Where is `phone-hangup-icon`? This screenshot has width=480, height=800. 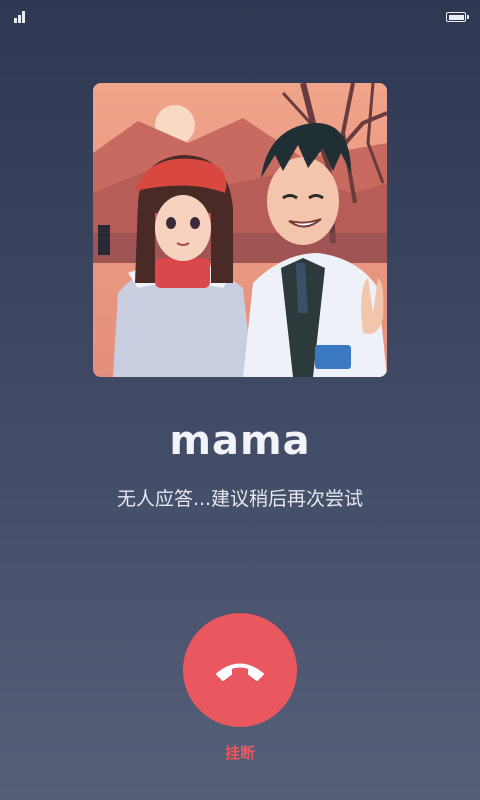
phone-hangup-icon is located at coordinates (240, 672).